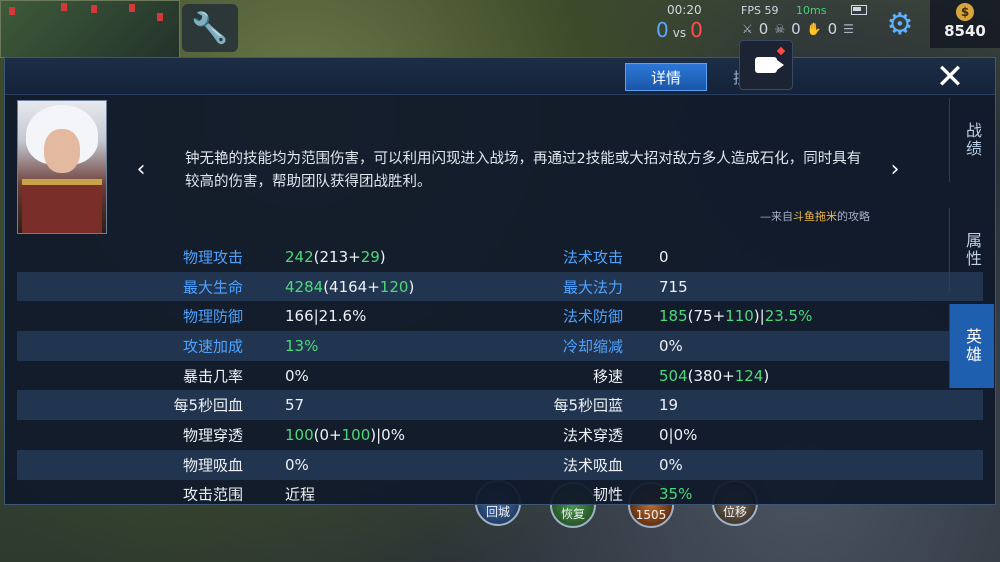 The width and height of the screenshot is (1000, 562). What do you see at coordinates (212, 257) in the screenshot?
I see `stat-label: 物理攻击` at bounding box center [212, 257].